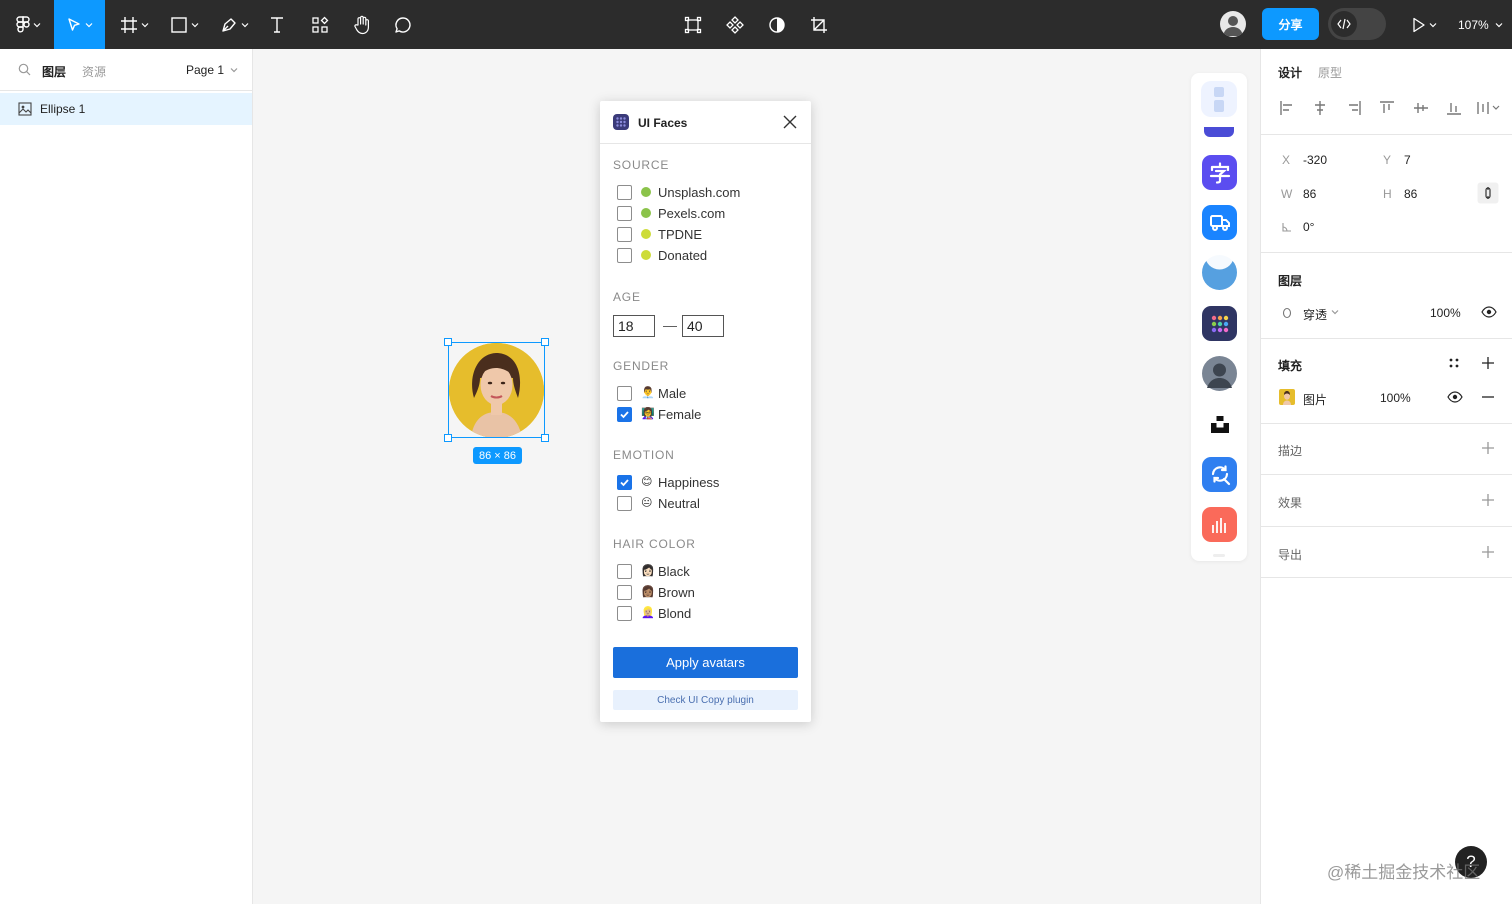 This screenshot has height=904, width=1512. I want to click on src-option: Unsplash.com, so click(678, 192).